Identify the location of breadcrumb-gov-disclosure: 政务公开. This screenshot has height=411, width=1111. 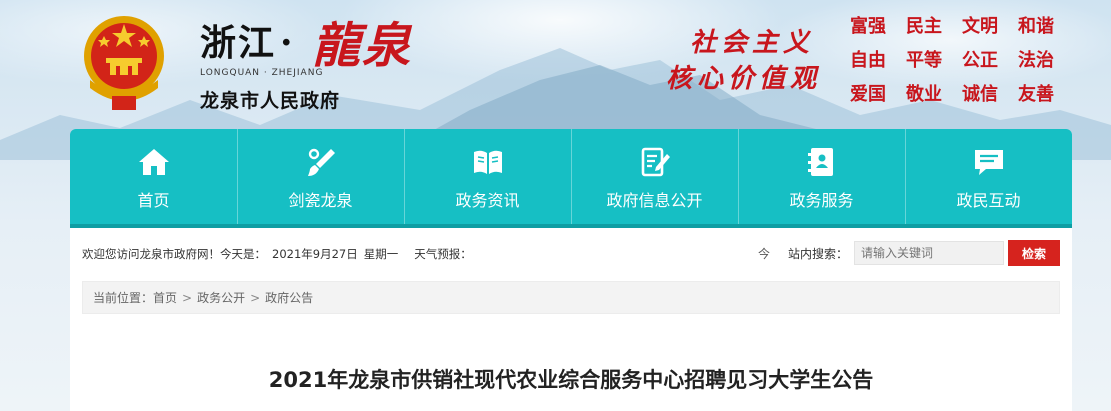
(221, 297).